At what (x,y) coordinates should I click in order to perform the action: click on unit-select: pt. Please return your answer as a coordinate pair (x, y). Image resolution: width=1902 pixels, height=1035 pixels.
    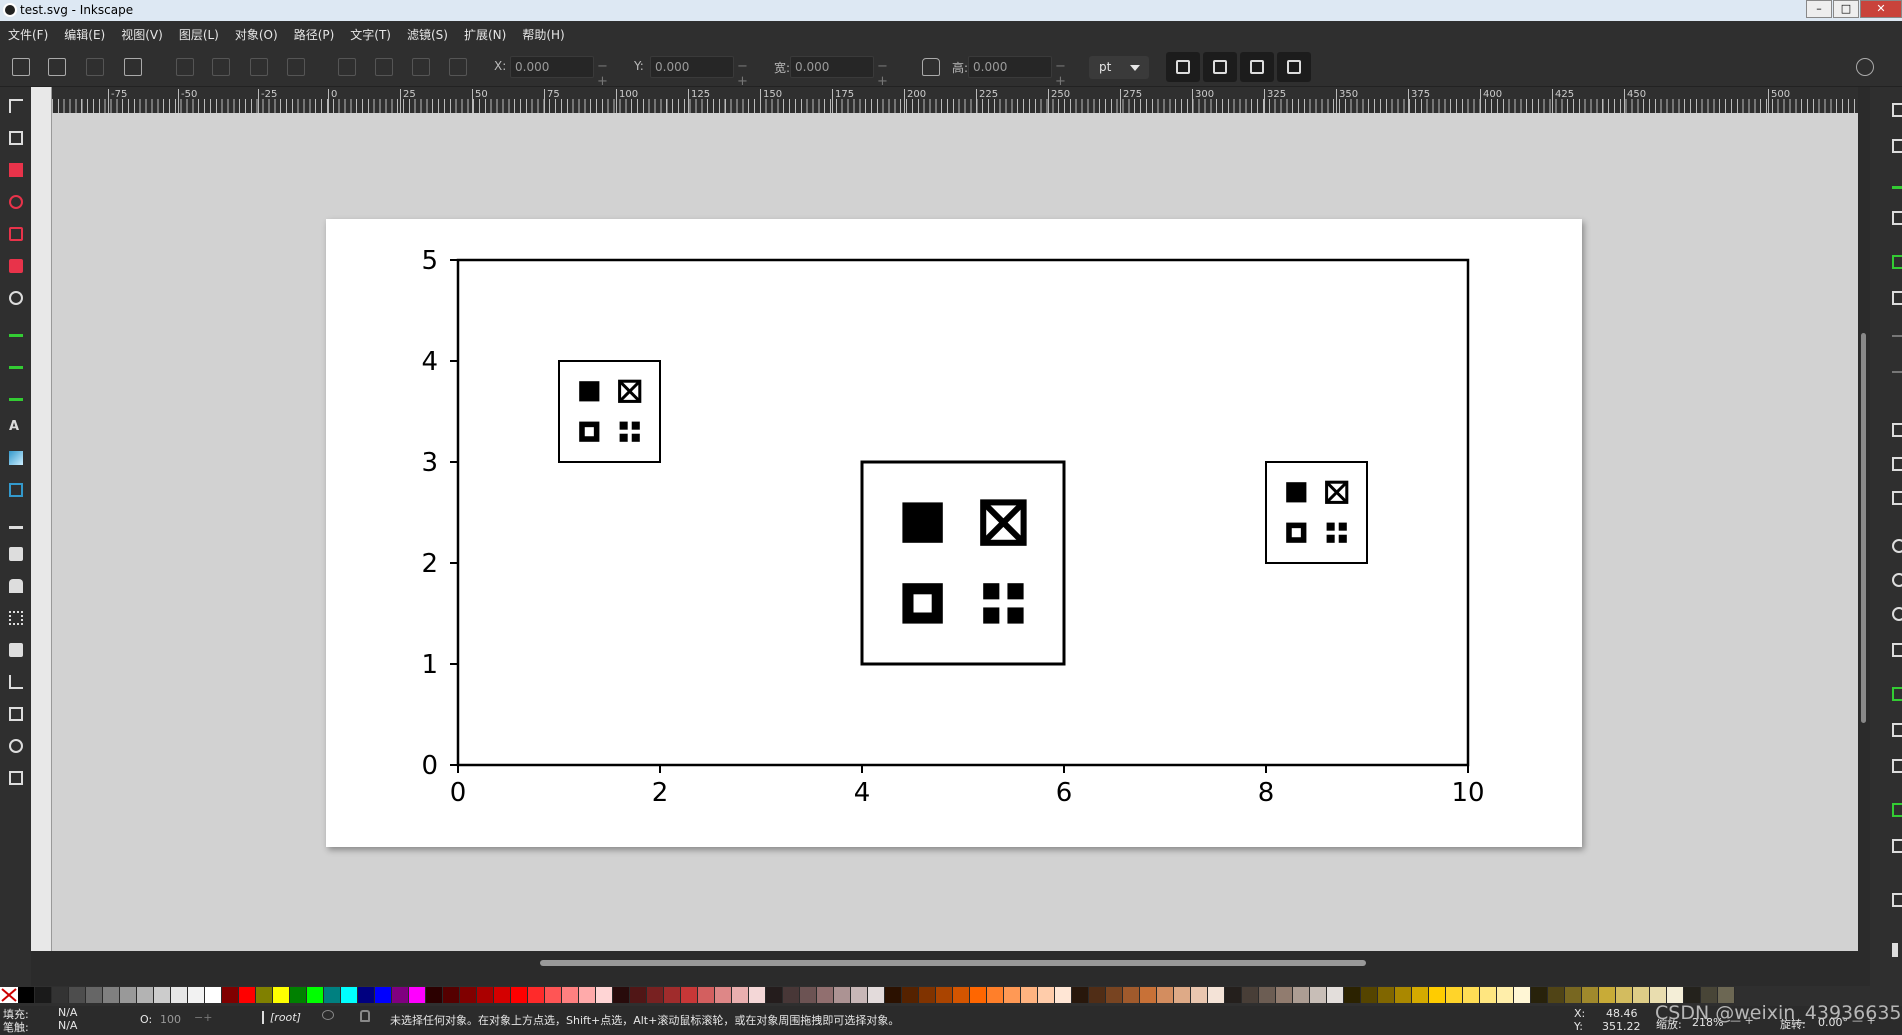
    Looking at the image, I should click on (1119, 67).